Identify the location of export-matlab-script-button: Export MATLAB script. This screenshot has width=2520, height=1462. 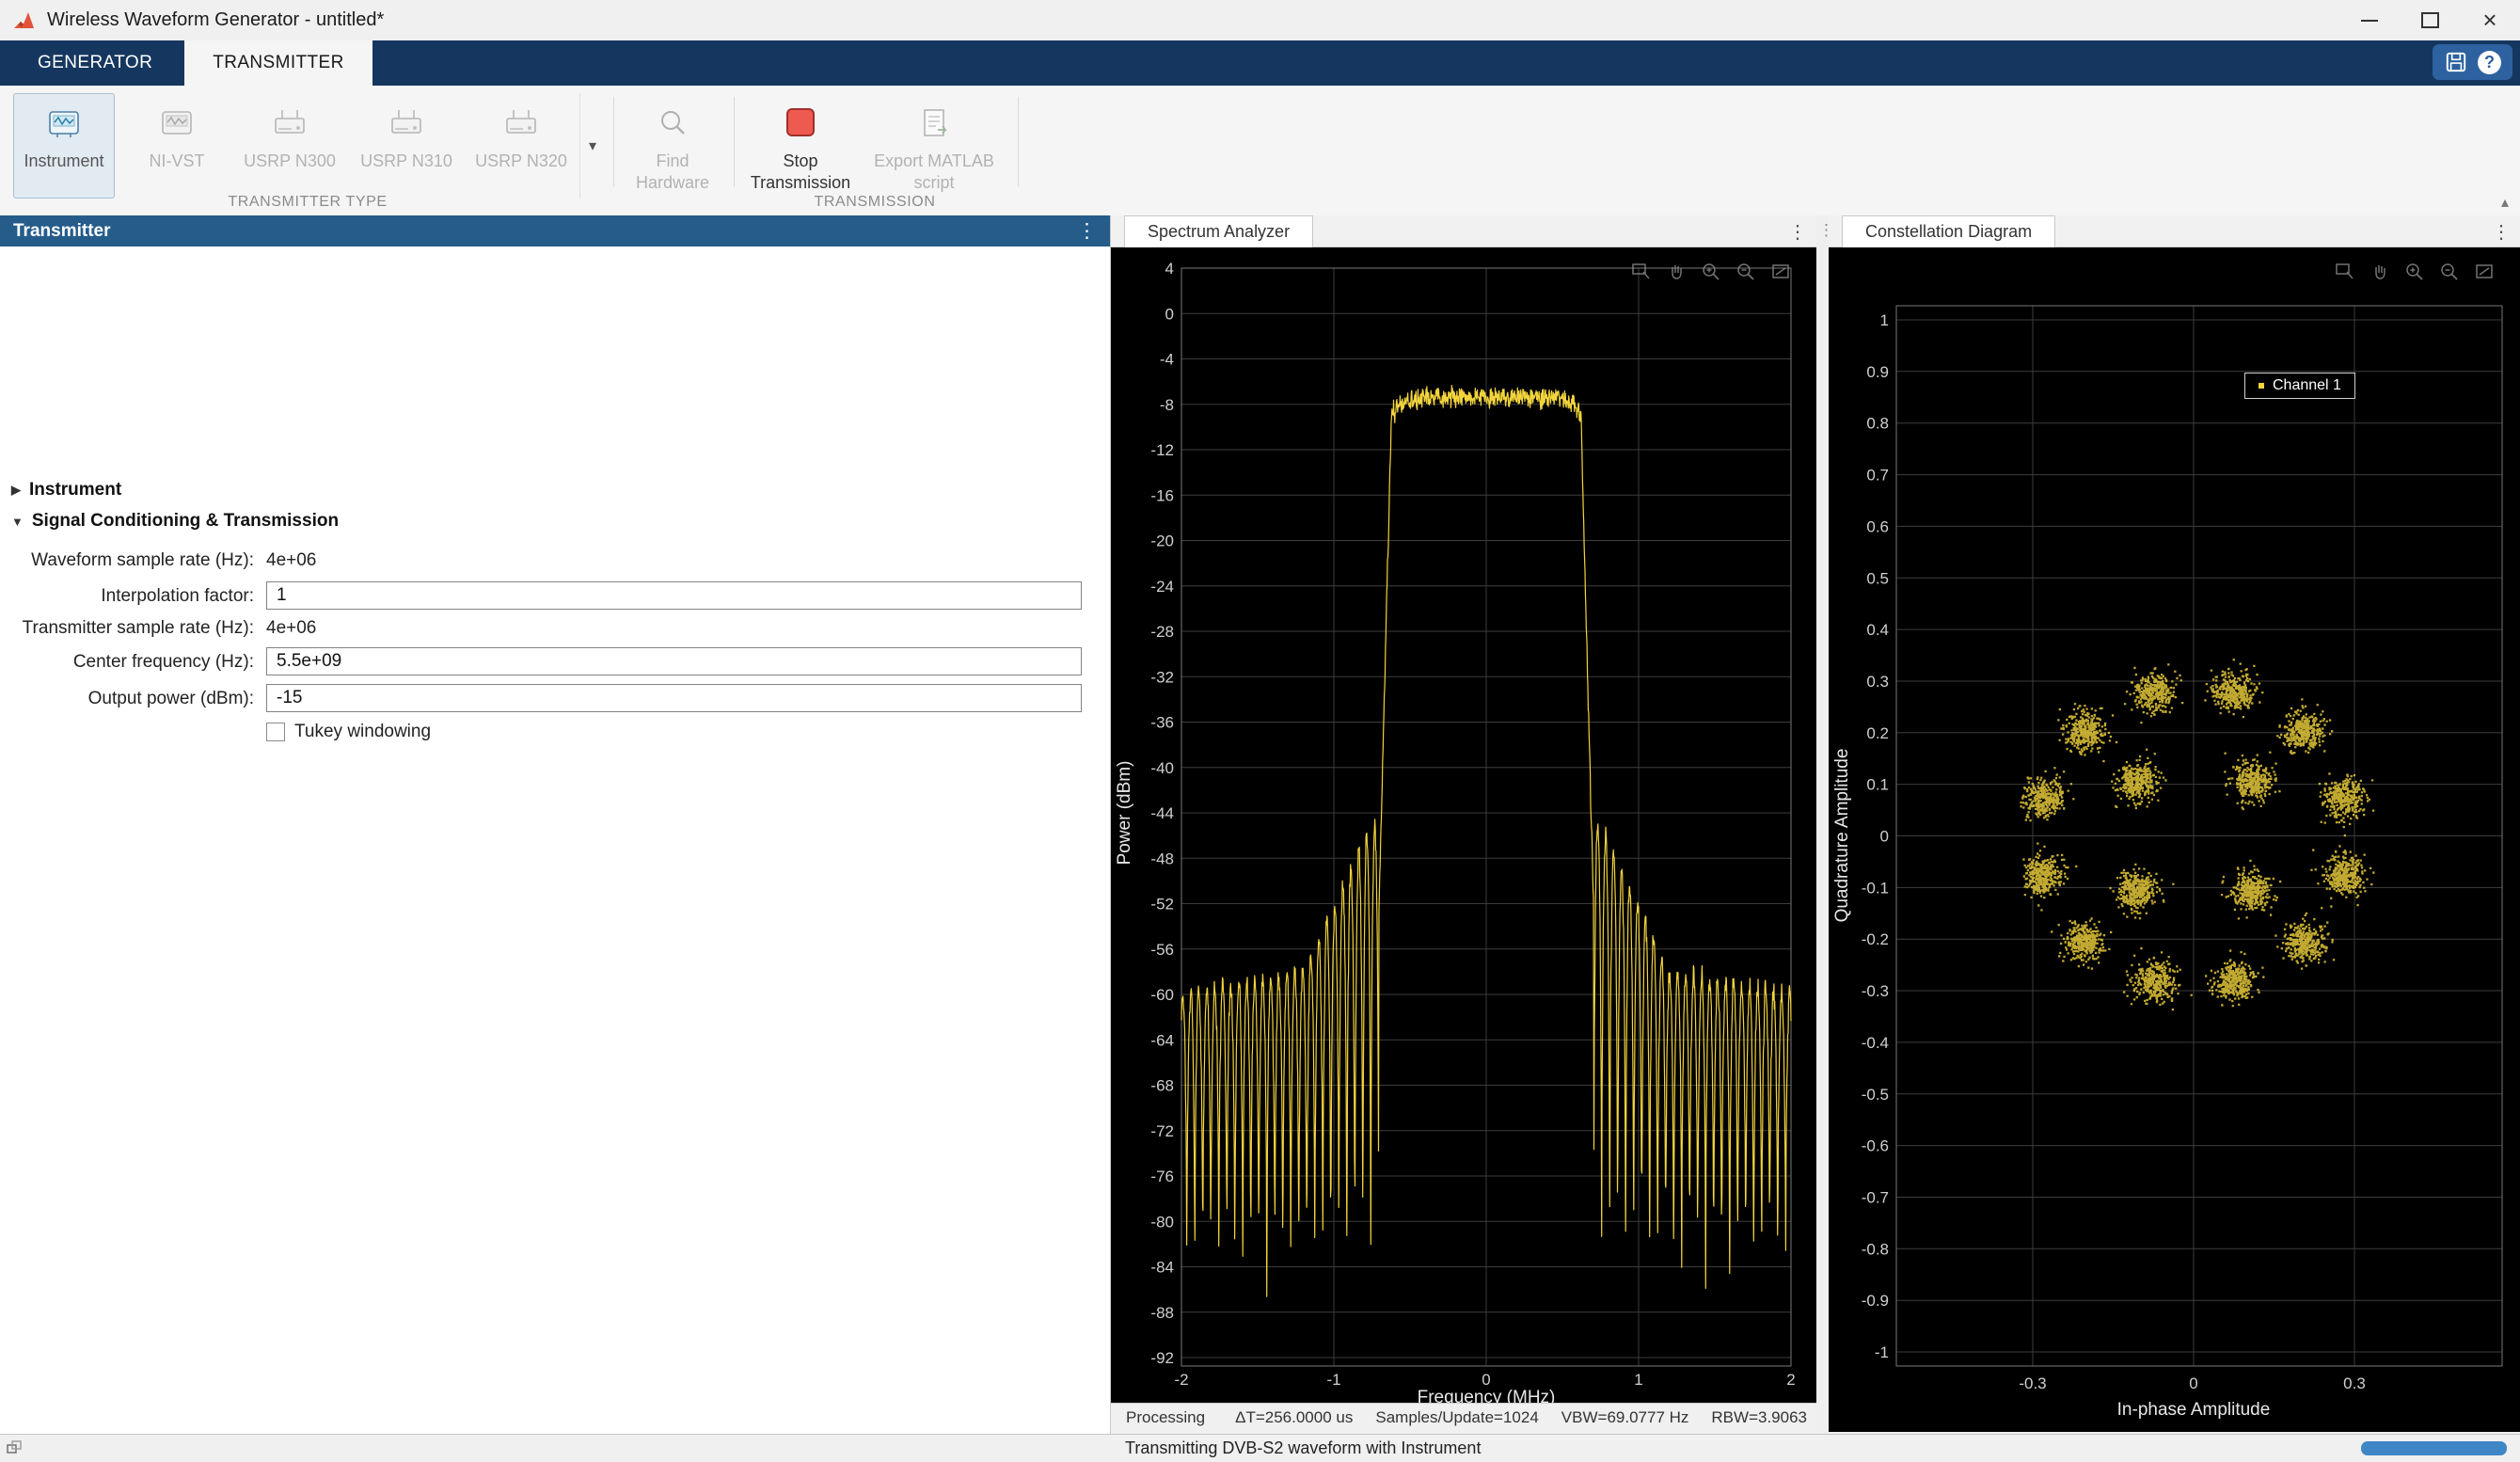
(934, 146).